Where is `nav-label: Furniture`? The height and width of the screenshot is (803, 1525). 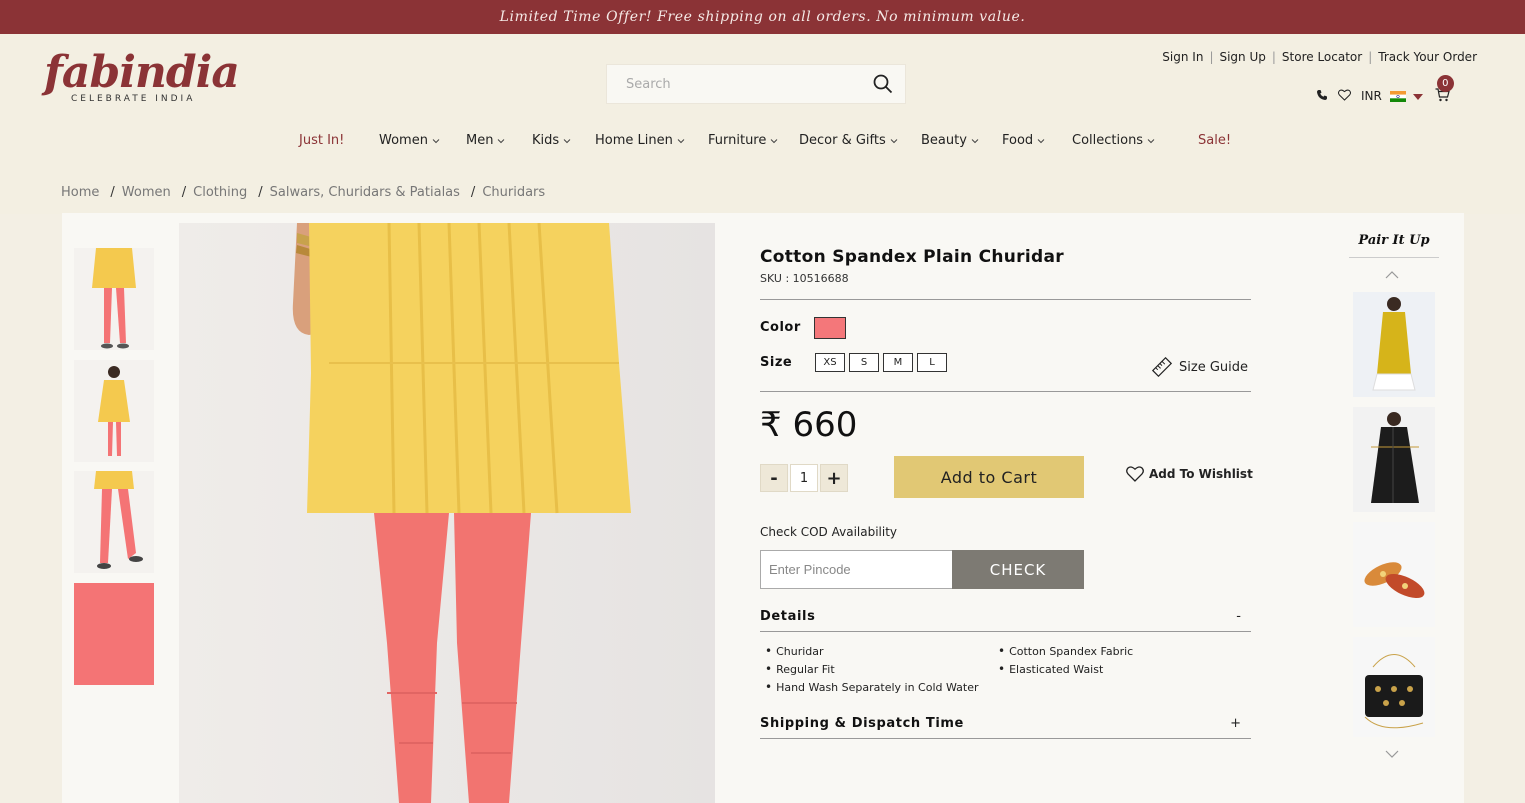 nav-label: Furniture is located at coordinates (737, 140).